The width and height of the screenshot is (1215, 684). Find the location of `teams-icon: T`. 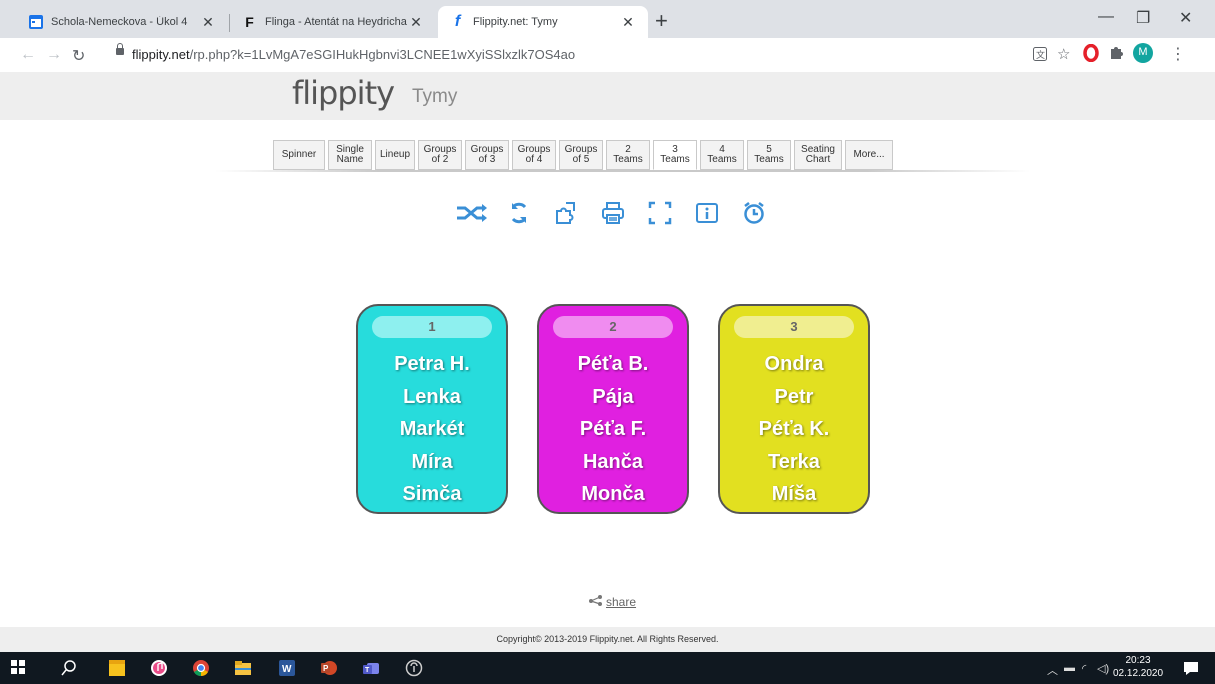

teams-icon: T is located at coordinates (371, 668).